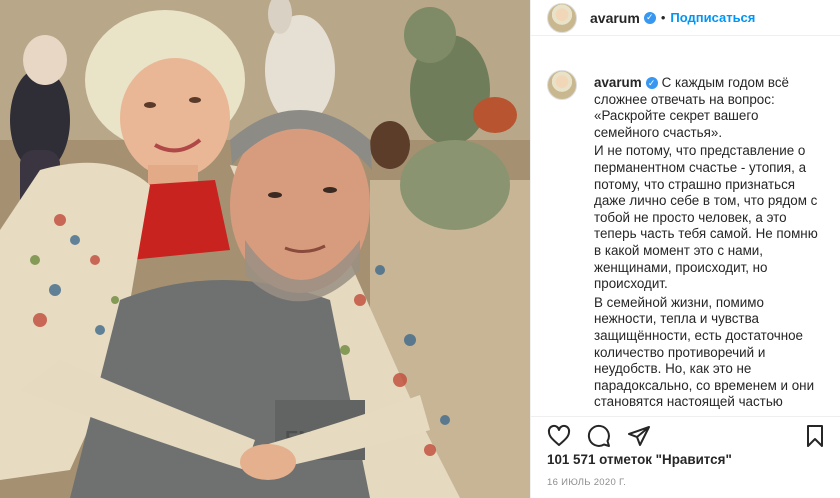 This screenshot has width=840, height=498. Describe the element at coordinates (618, 82) in the screenshot. I see `caption-username: avarum` at that location.